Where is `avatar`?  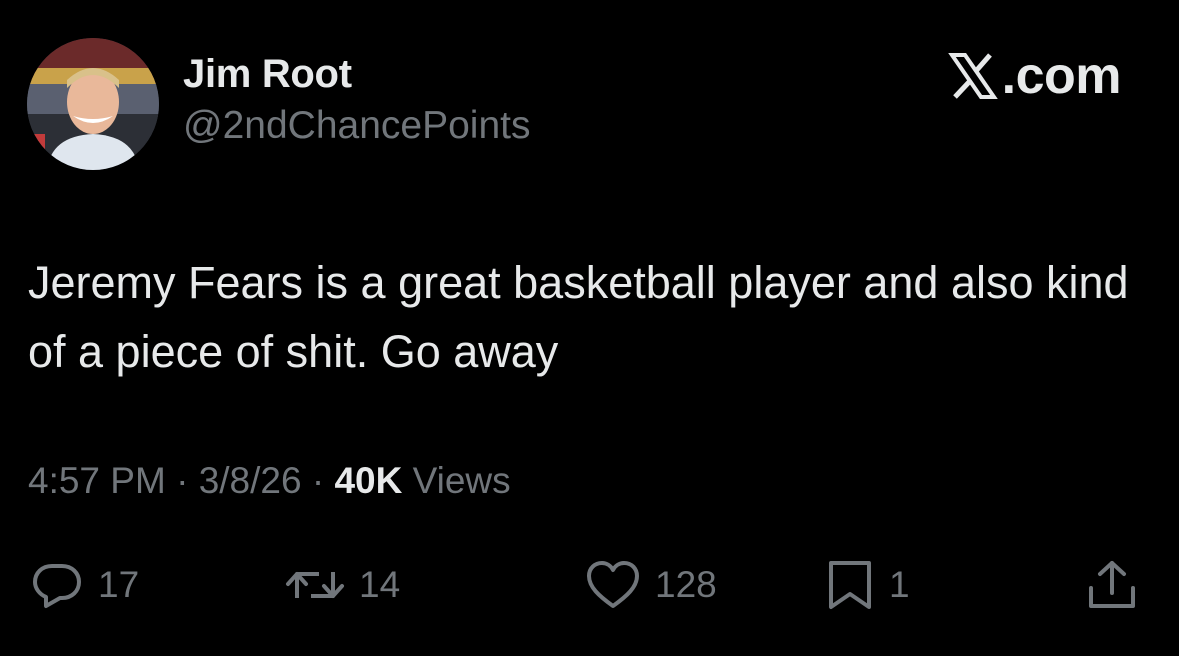
avatar is located at coordinates (93, 104).